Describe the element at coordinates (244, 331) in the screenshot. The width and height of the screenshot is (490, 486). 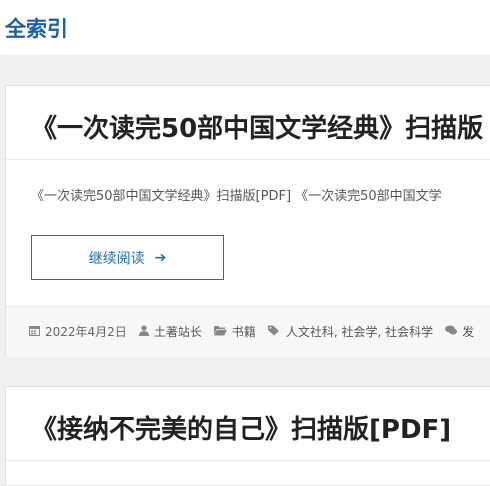
I see `category-link: 书籍` at that location.